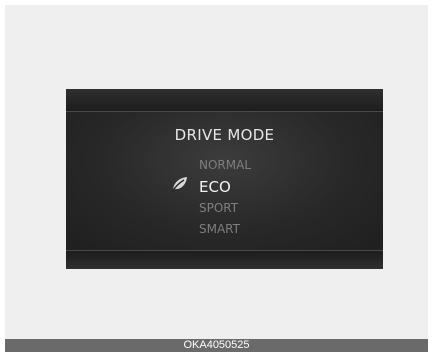  I want to click on drive-mode-list: NORMAL ECO SPORT SMART, so click(259, 197).